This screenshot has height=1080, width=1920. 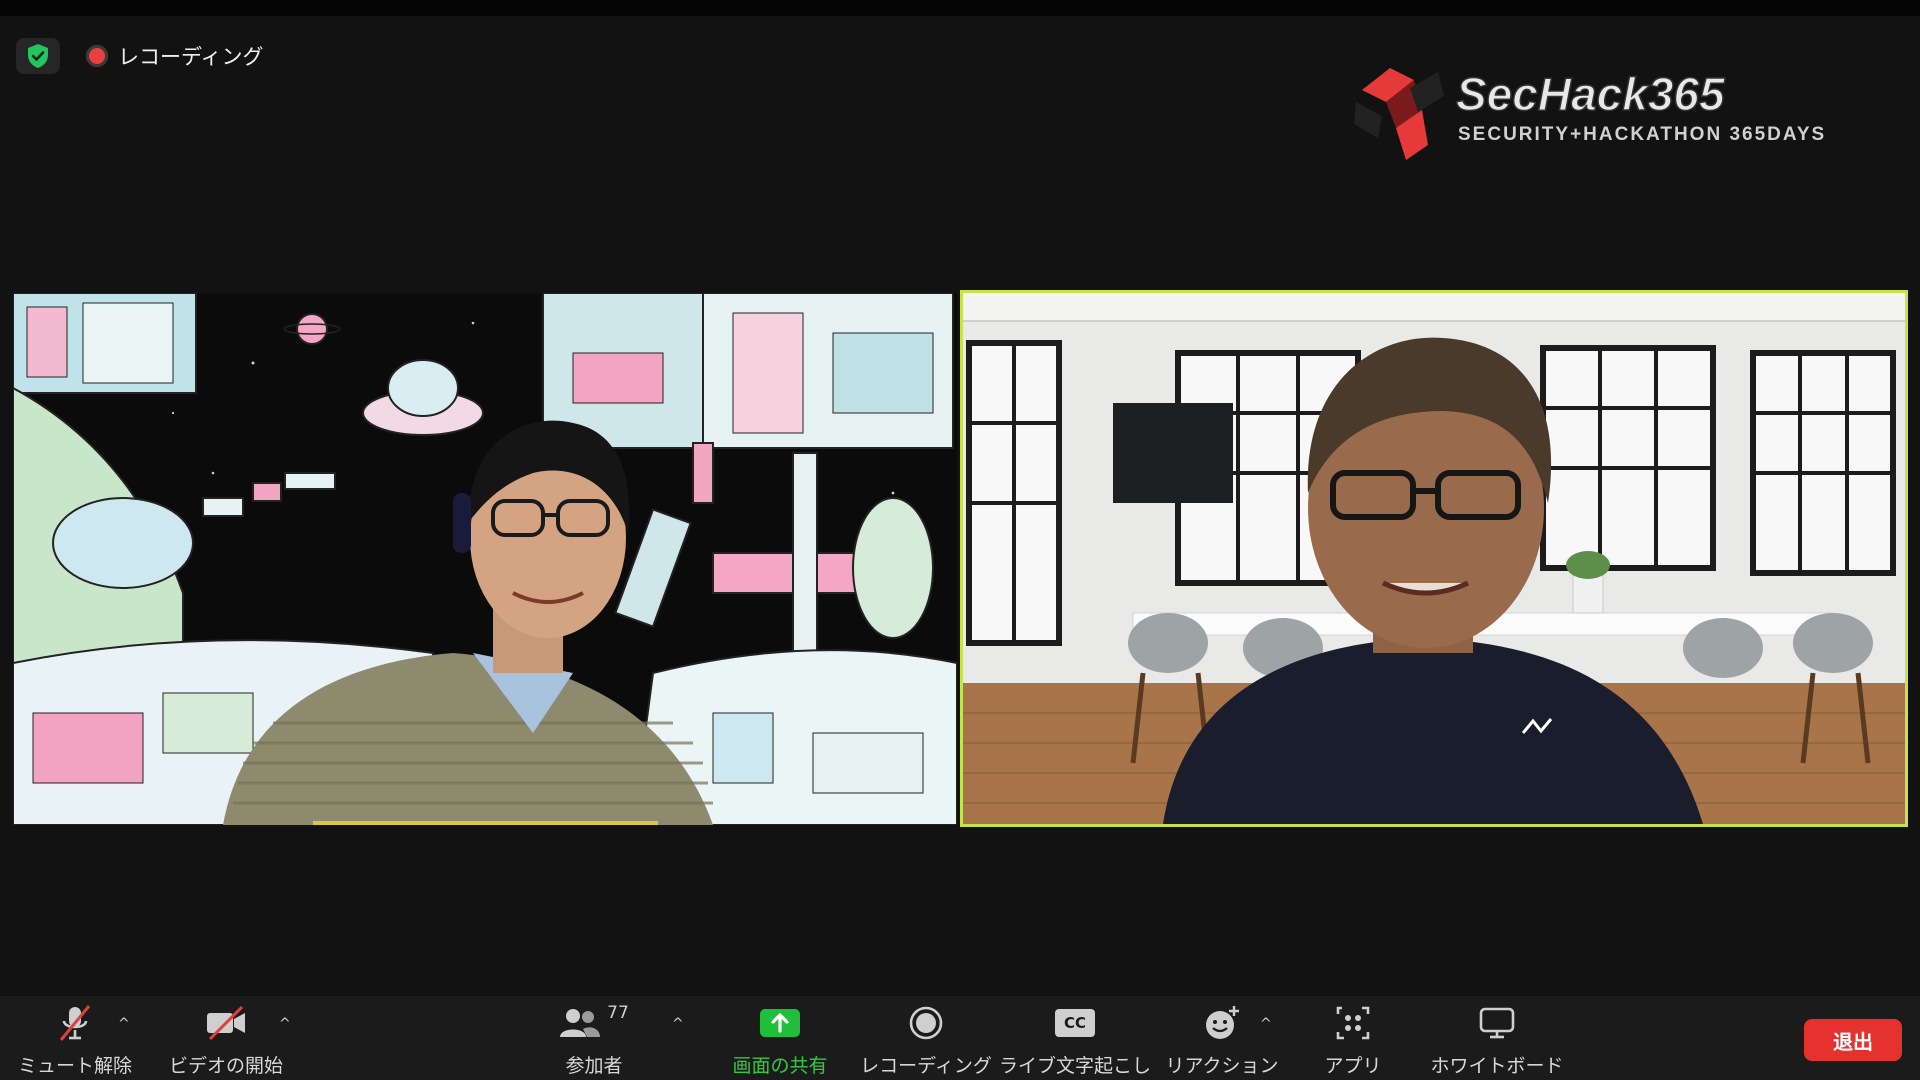 I want to click on security-shield-button, so click(x=38, y=56).